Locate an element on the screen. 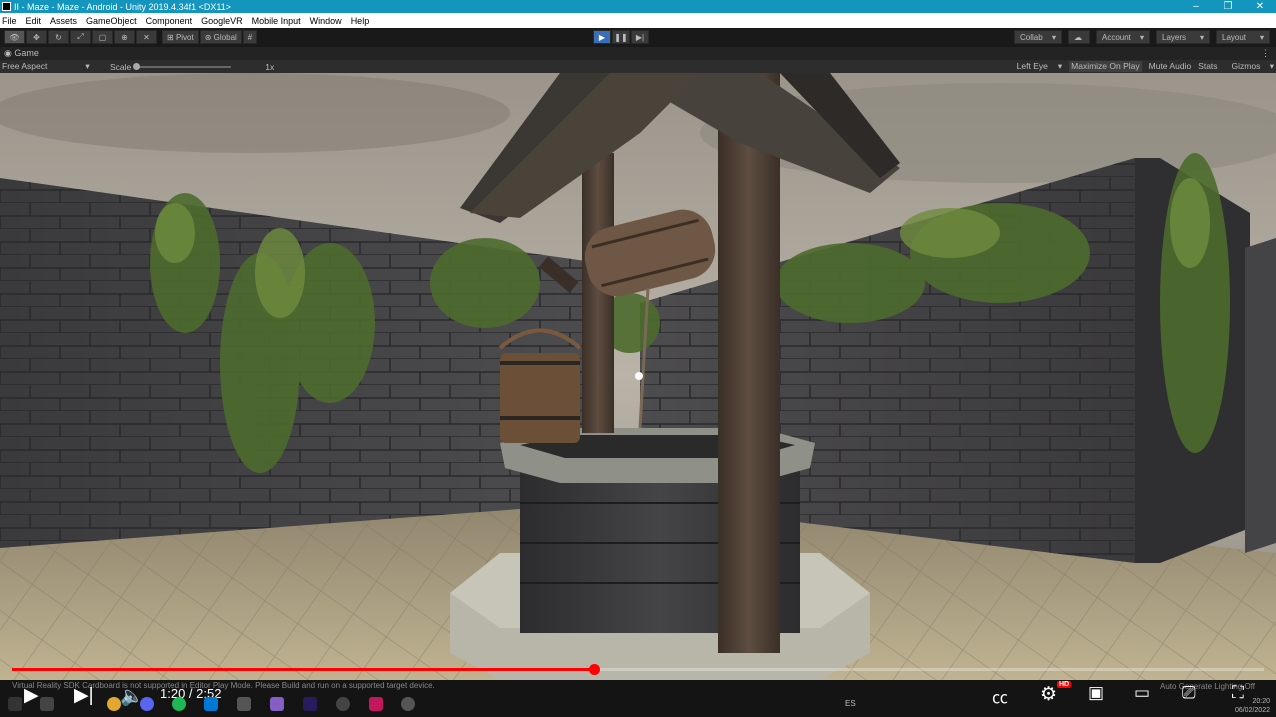 This screenshot has height=717, width=1276. play-icon: ▶ is located at coordinates (31, 695).